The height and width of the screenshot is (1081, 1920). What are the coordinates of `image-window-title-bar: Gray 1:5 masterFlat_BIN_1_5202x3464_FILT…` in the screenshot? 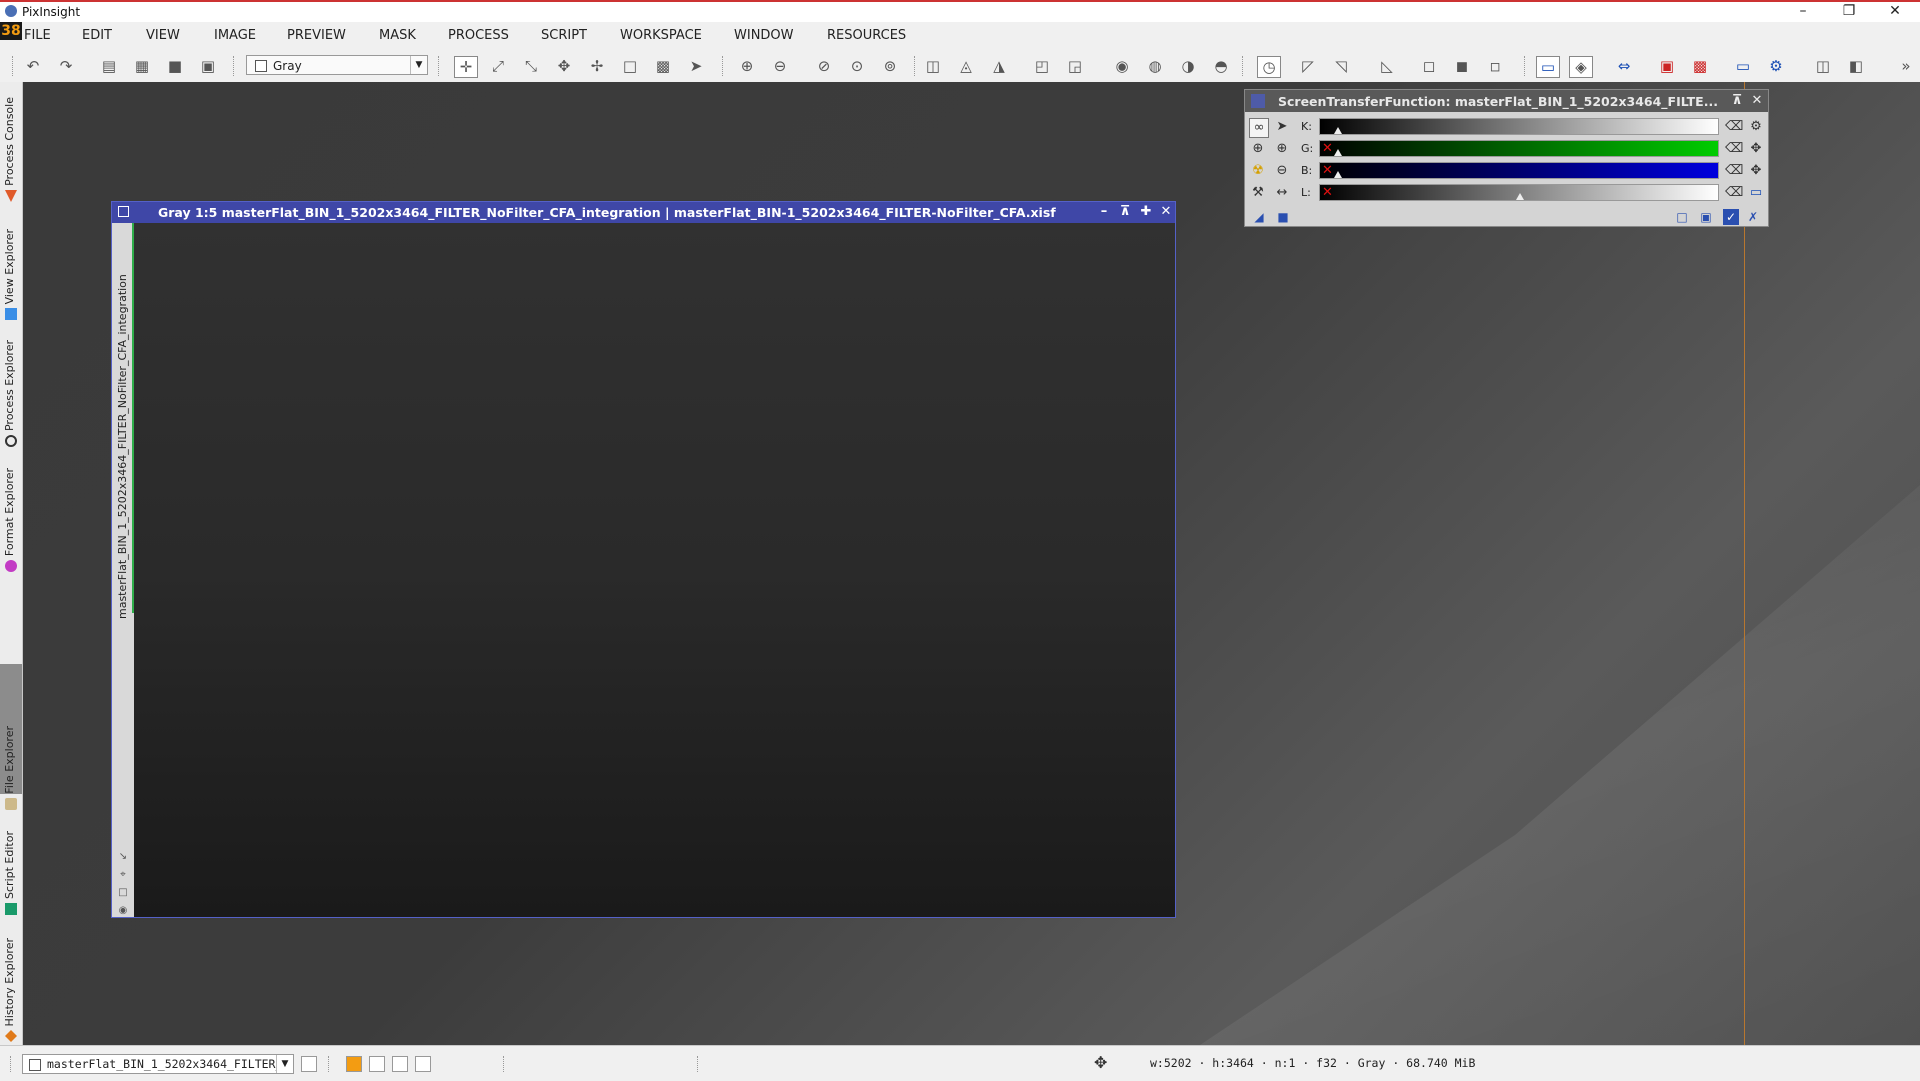 It's located at (643, 212).